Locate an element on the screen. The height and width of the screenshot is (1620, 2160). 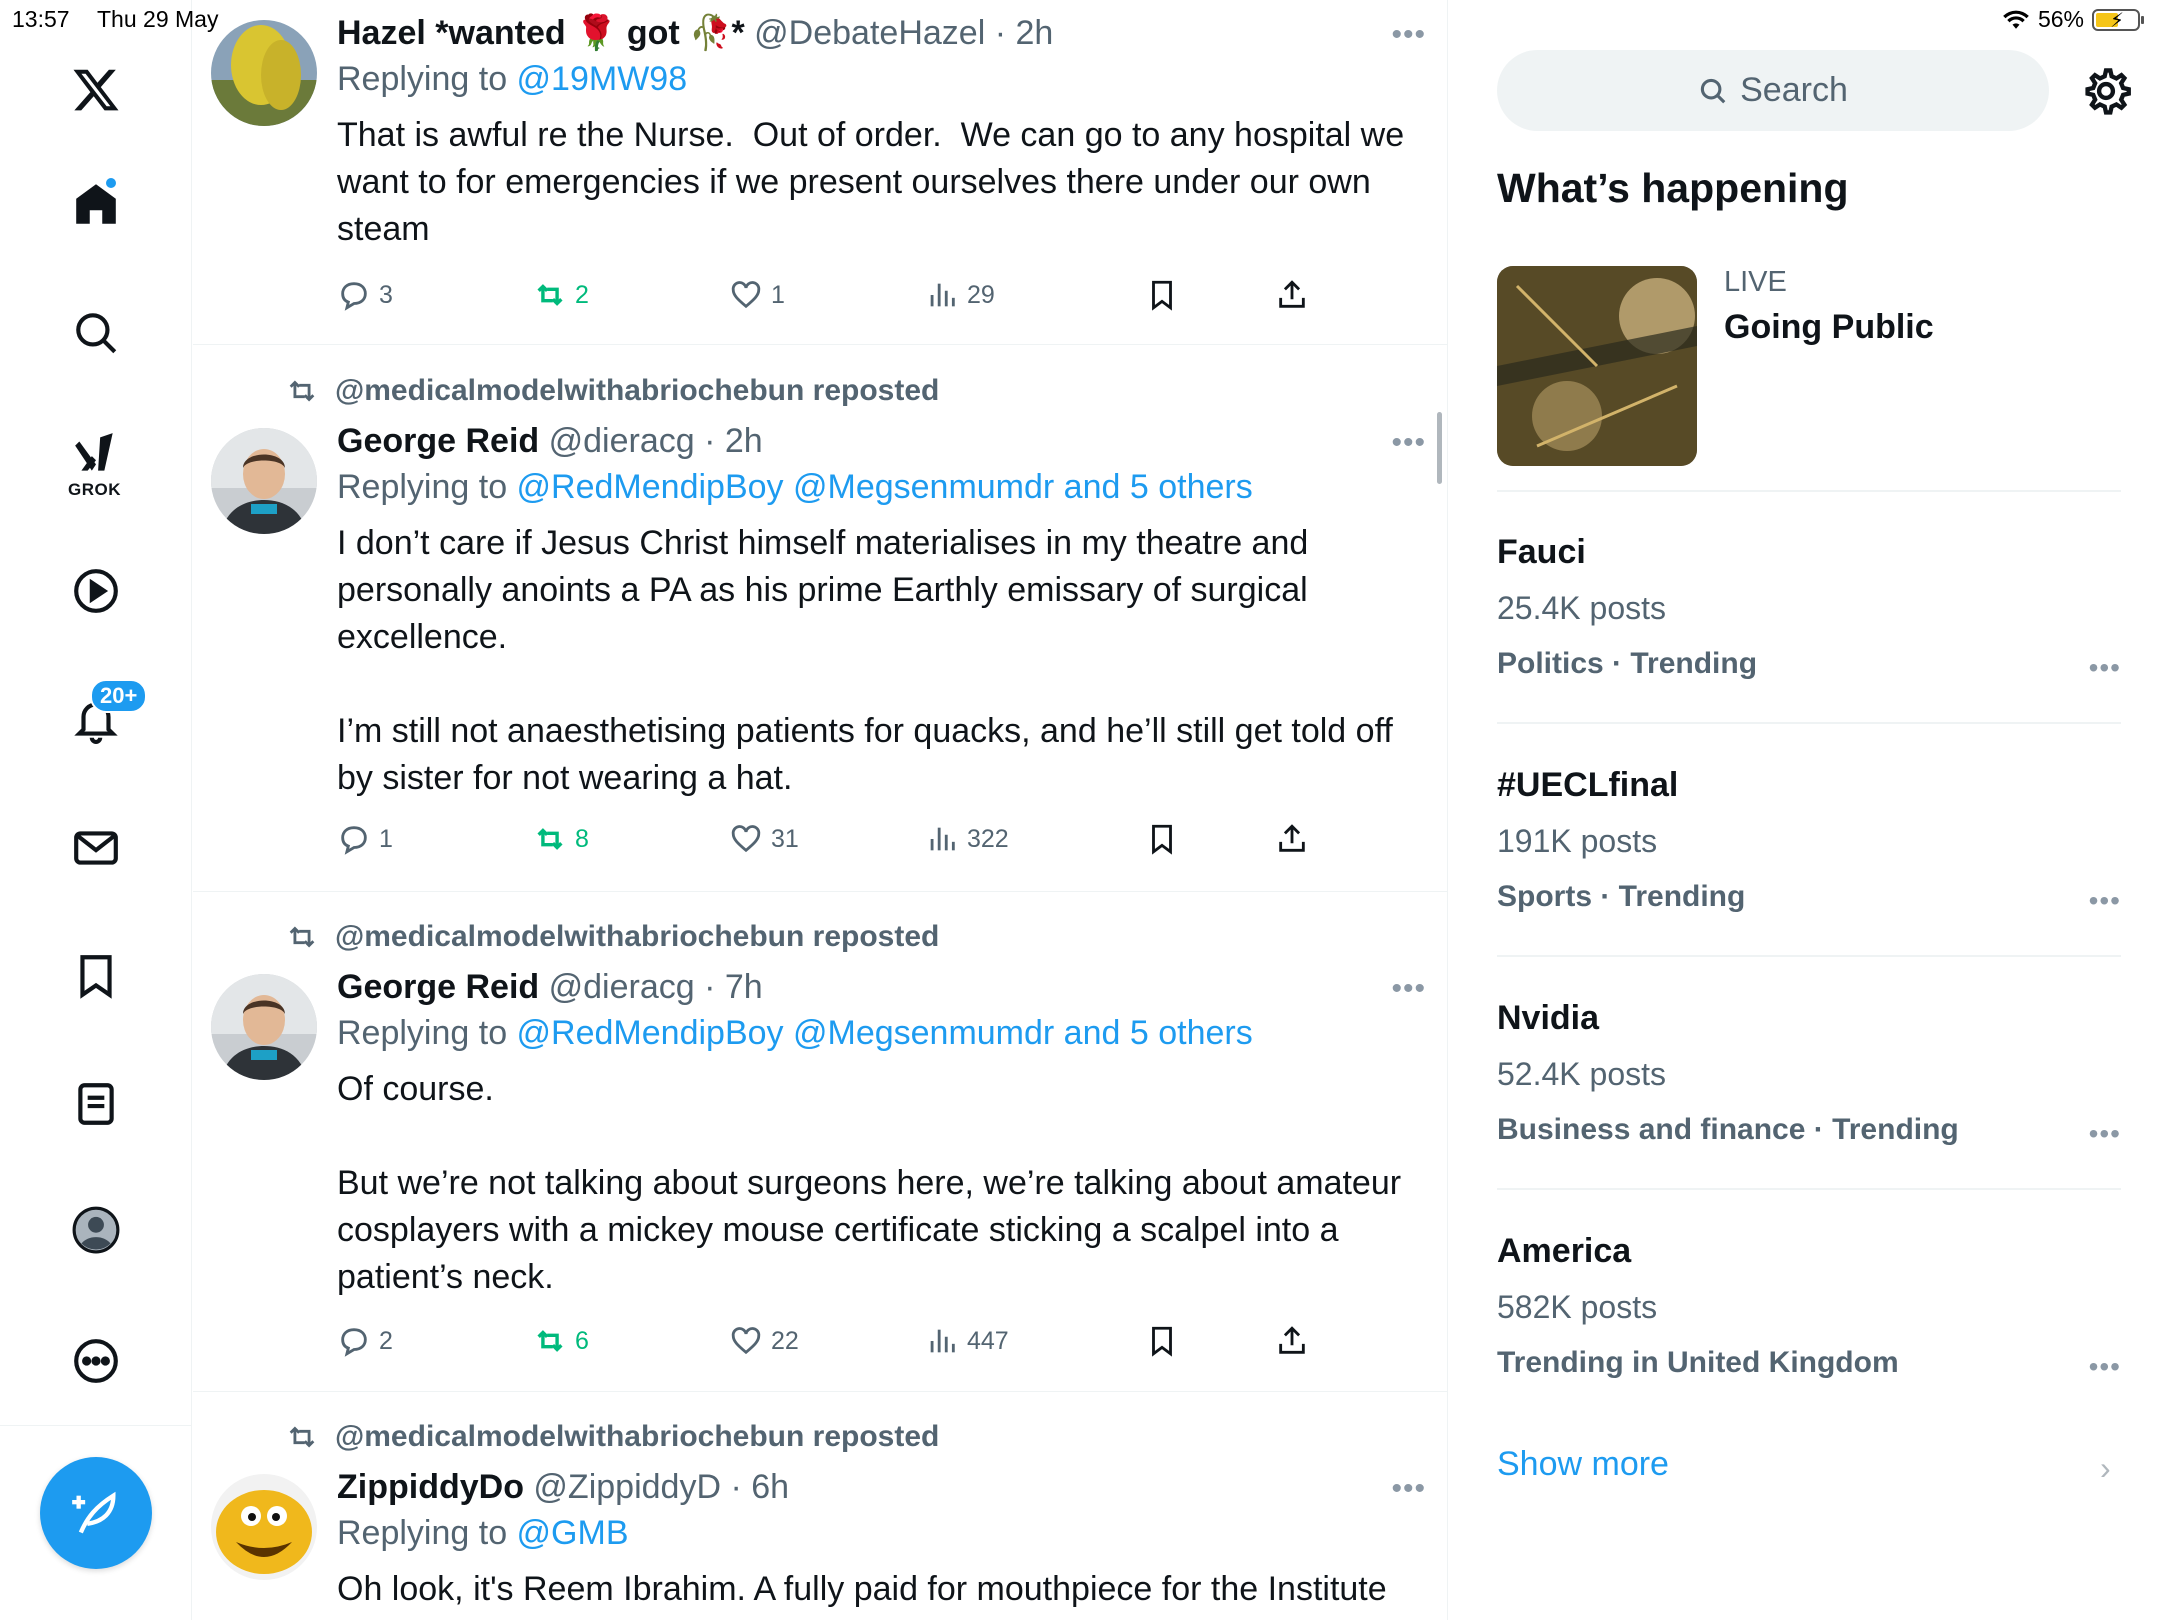
reply-mentions: @GMB is located at coordinates (573, 1533).